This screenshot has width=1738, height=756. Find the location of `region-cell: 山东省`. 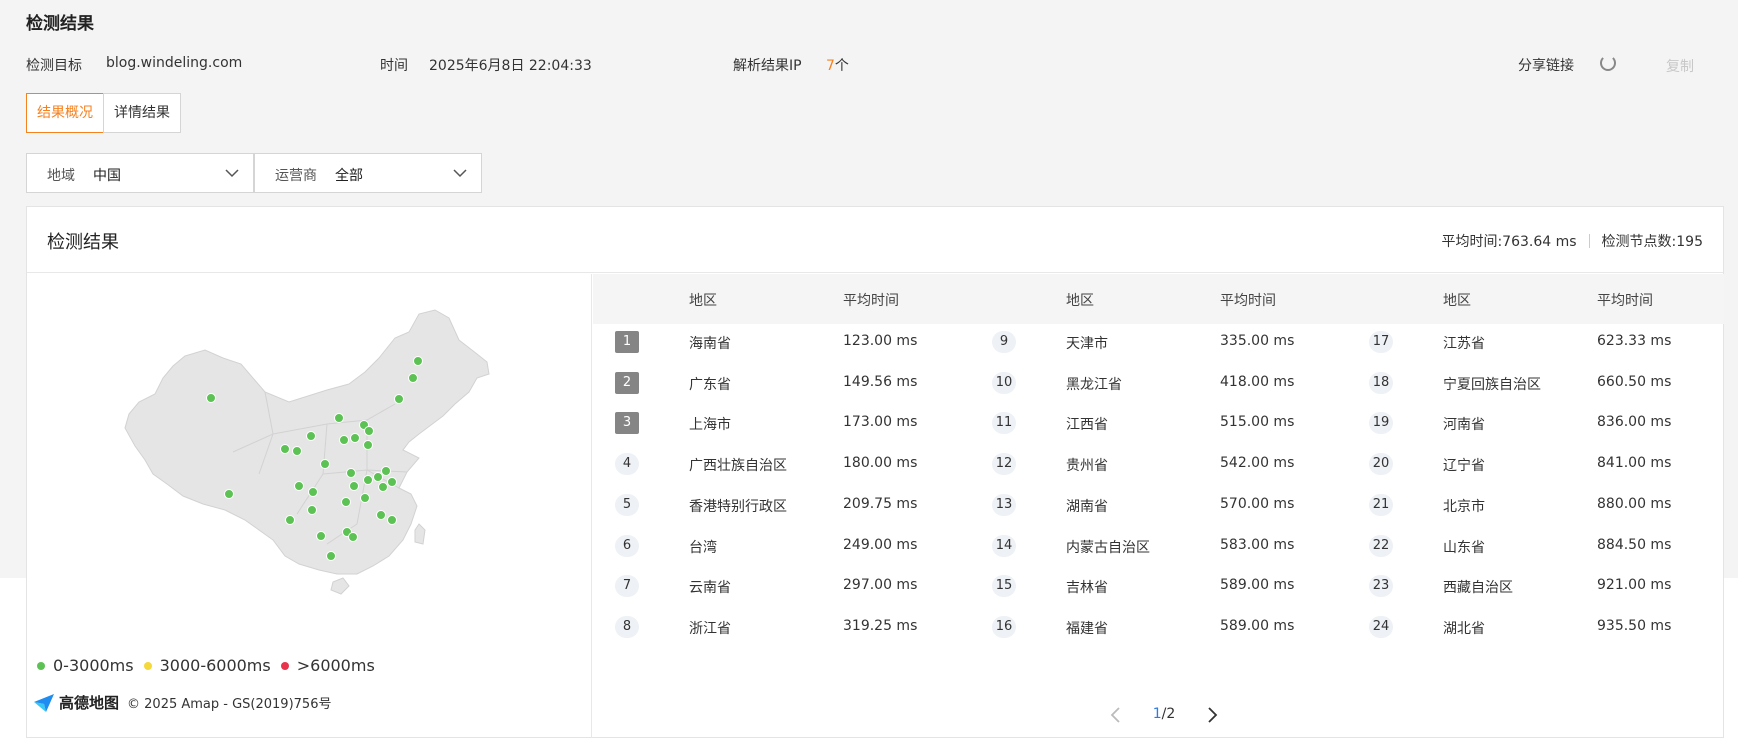

region-cell: 山东省 is located at coordinates (1464, 547).